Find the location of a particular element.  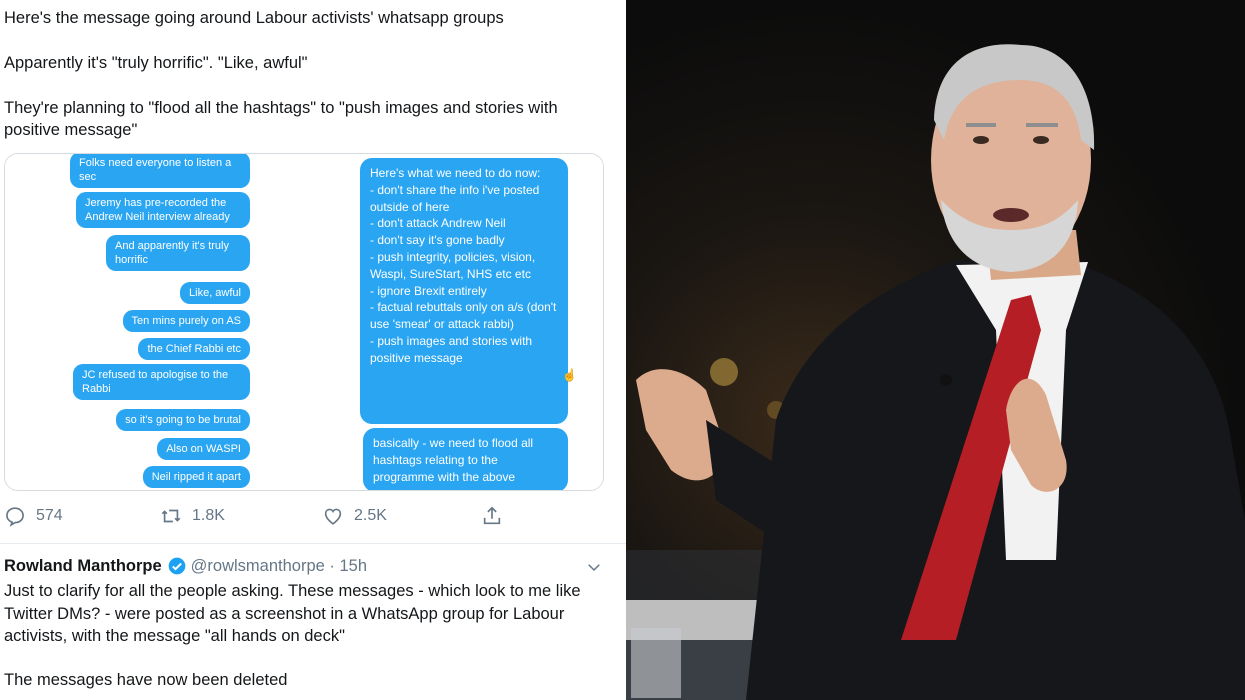

tweet-actions: 574 1.8K 2.5K is located at coordinates (310, 520).